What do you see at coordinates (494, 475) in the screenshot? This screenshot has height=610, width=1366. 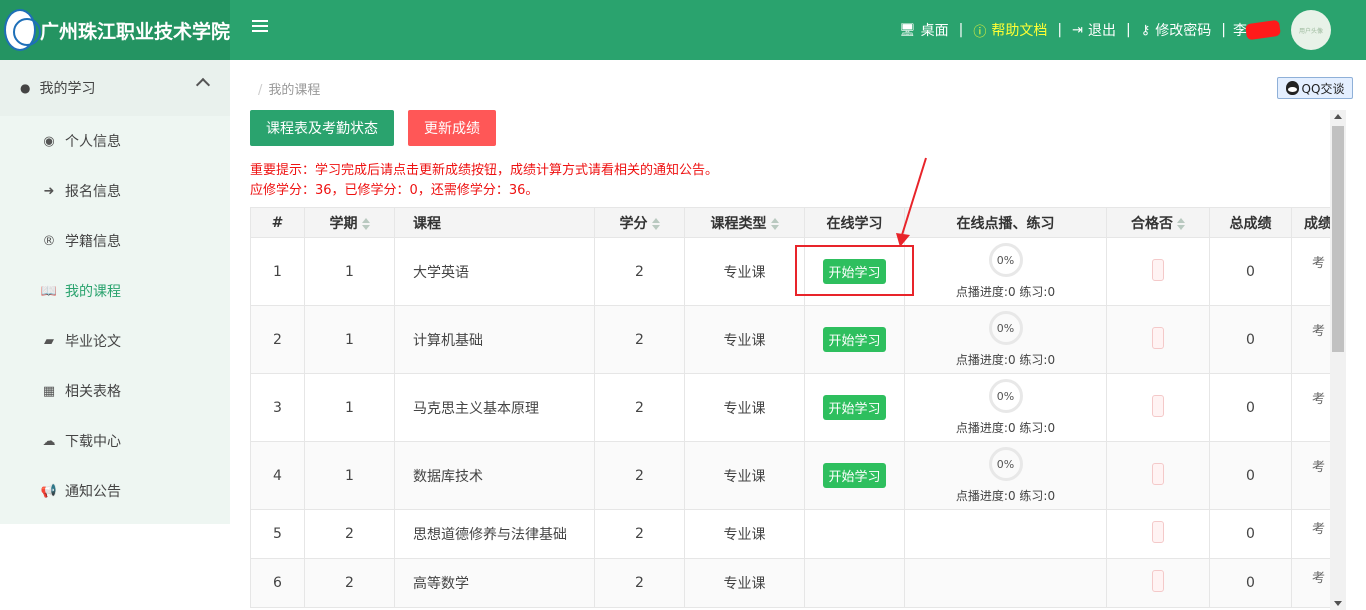 I see `cell-course: 数据库技术` at bounding box center [494, 475].